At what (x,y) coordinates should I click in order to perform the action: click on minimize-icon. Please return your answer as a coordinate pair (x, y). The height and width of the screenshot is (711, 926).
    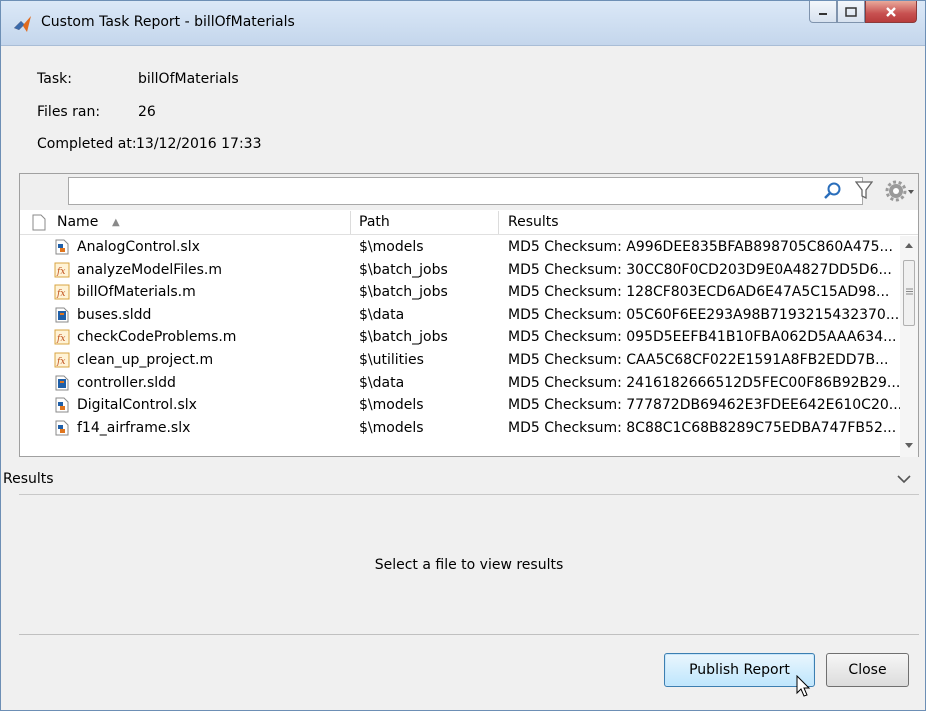
    Looking at the image, I should click on (823, 13).